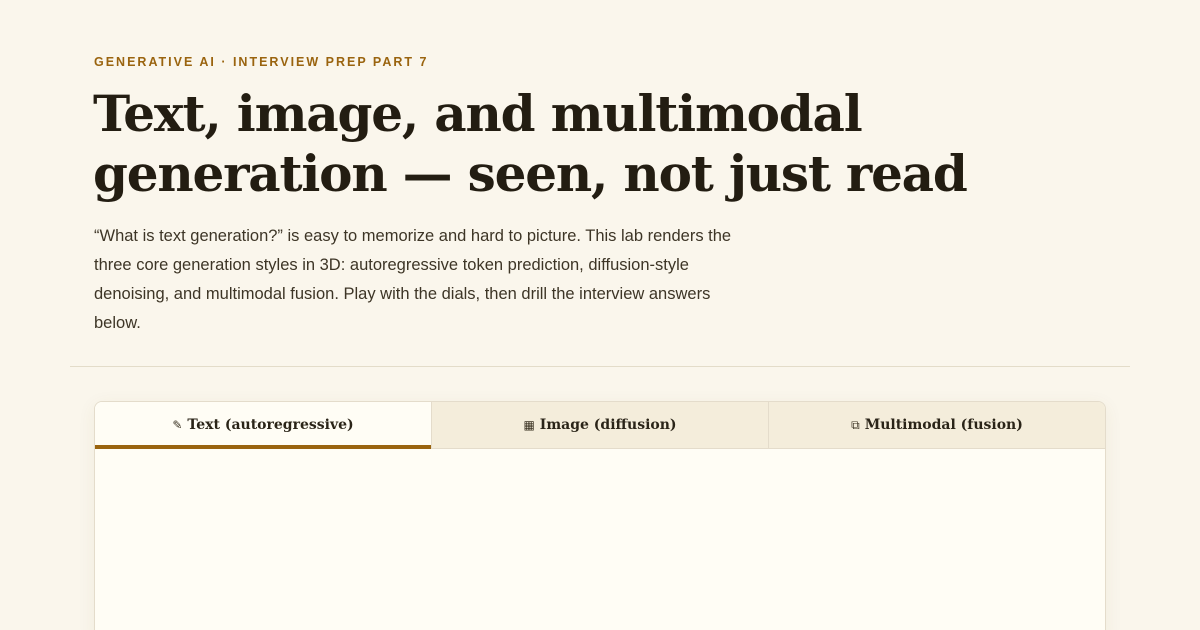  Describe the element at coordinates (529, 425) in the screenshot. I see `grid-icon: ▦` at that location.